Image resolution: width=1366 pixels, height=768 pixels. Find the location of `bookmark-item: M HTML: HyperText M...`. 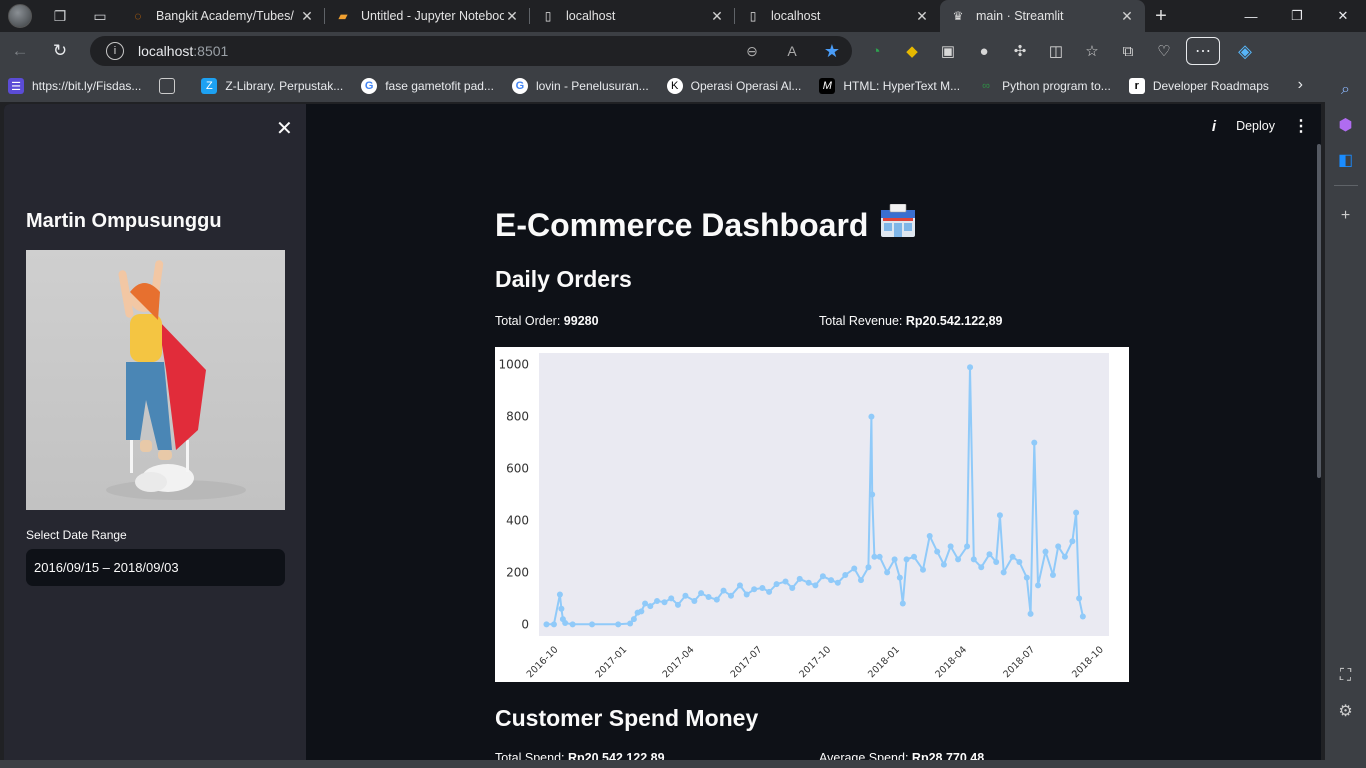

bookmark-item: M HTML: HyperText M... is located at coordinates (889, 86).